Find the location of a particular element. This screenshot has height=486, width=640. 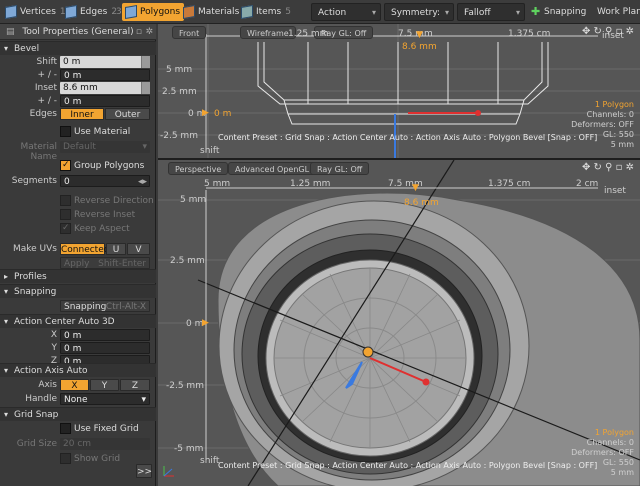

ruler-tick: 1.375 cm is located at coordinates (509, 184).